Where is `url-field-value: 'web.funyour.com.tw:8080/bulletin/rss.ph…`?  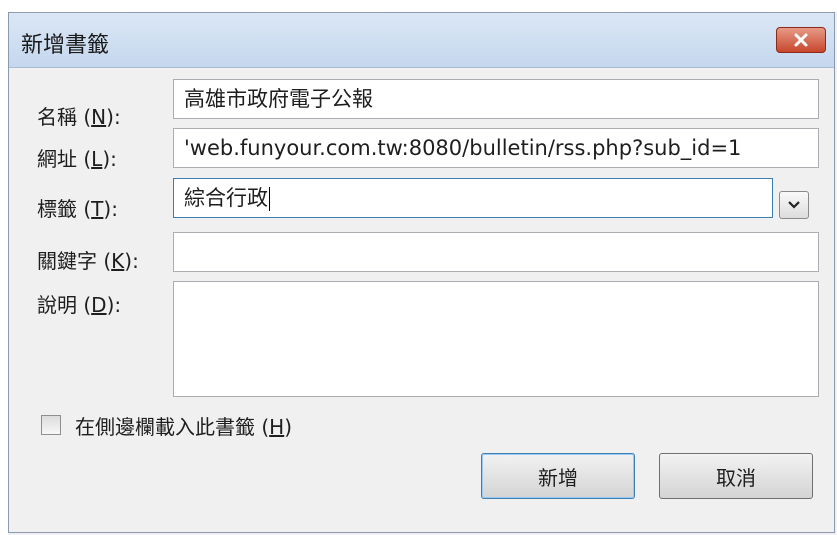
url-field-value: 'web.funyour.com.tw:8080/bulletin/rss.ph… is located at coordinates (463, 148).